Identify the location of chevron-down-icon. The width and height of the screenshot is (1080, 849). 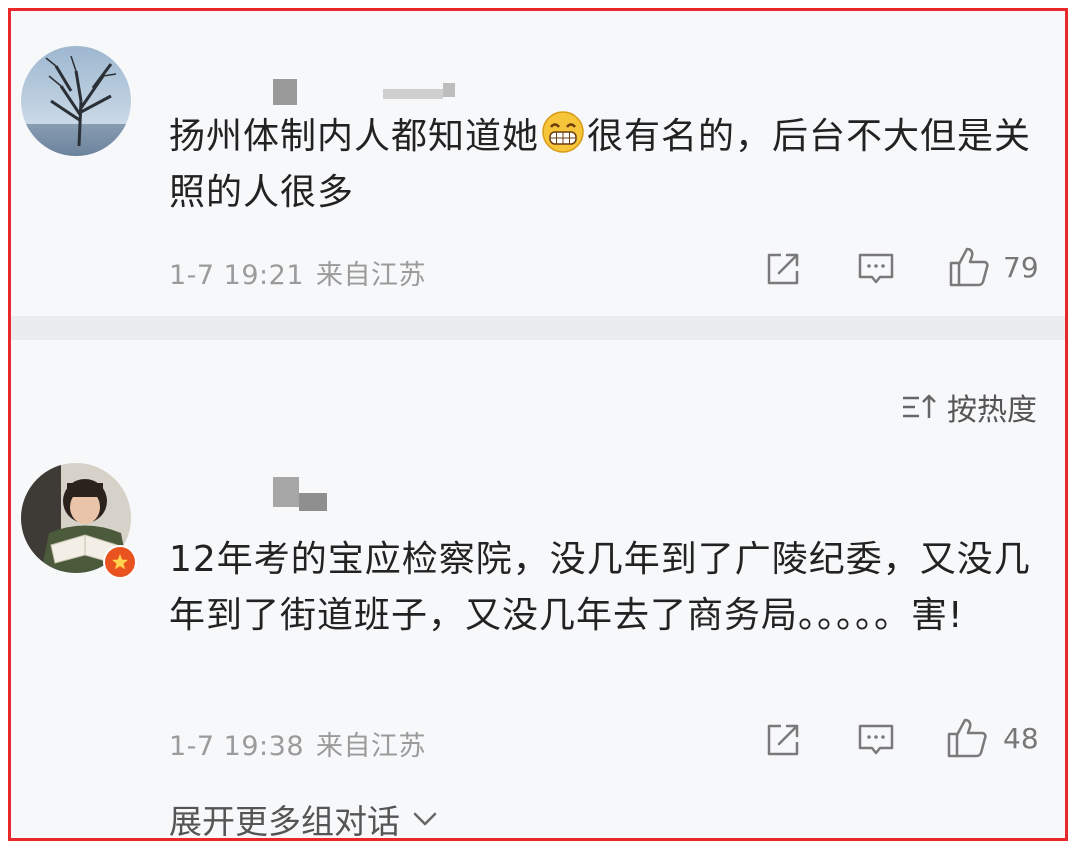
(425, 819).